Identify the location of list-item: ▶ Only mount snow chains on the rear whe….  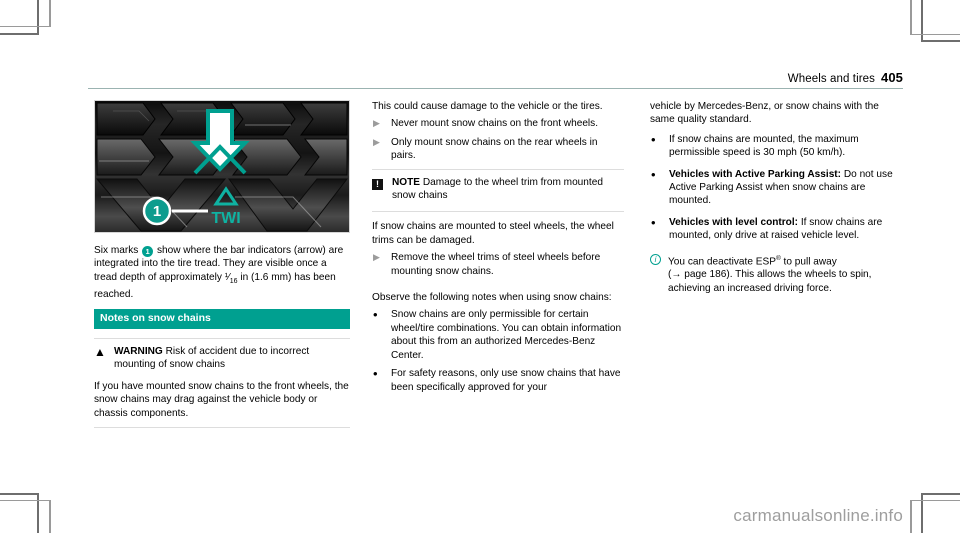
(498, 149).